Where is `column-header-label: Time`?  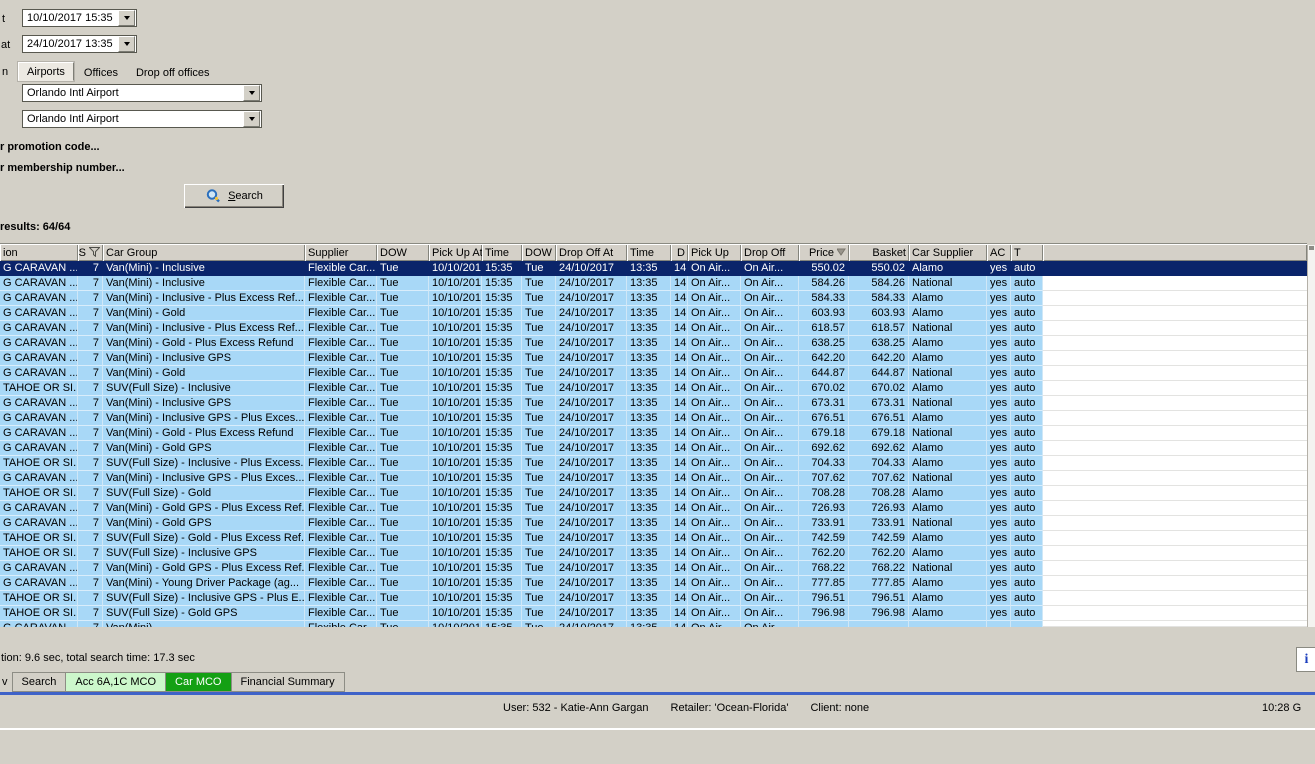
column-header-label: Time is located at coordinates (642, 253).